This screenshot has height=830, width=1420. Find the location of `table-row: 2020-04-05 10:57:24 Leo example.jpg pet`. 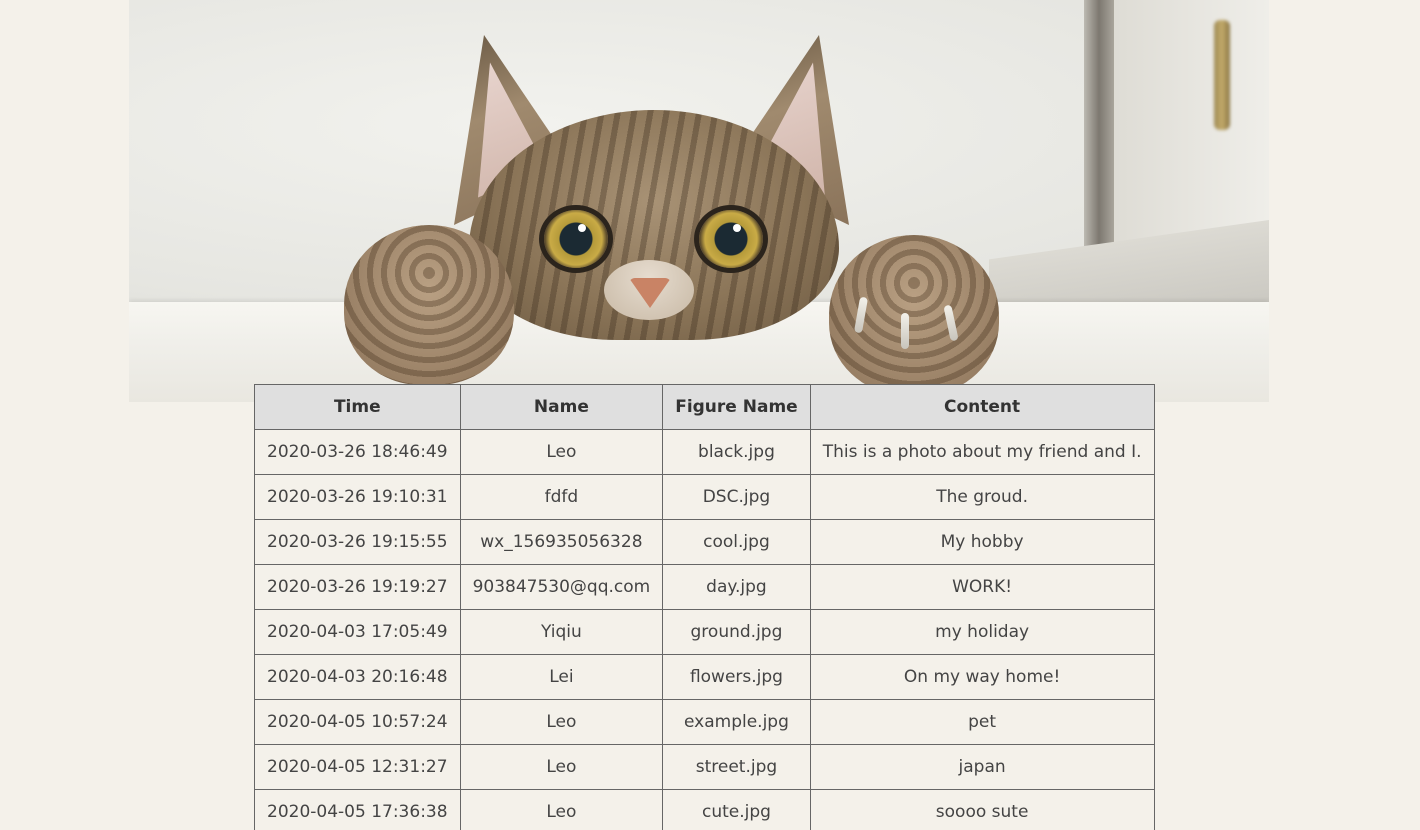

table-row: 2020-04-05 10:57:24 Leo example.jpg pet is located at coordinates (704, 722).